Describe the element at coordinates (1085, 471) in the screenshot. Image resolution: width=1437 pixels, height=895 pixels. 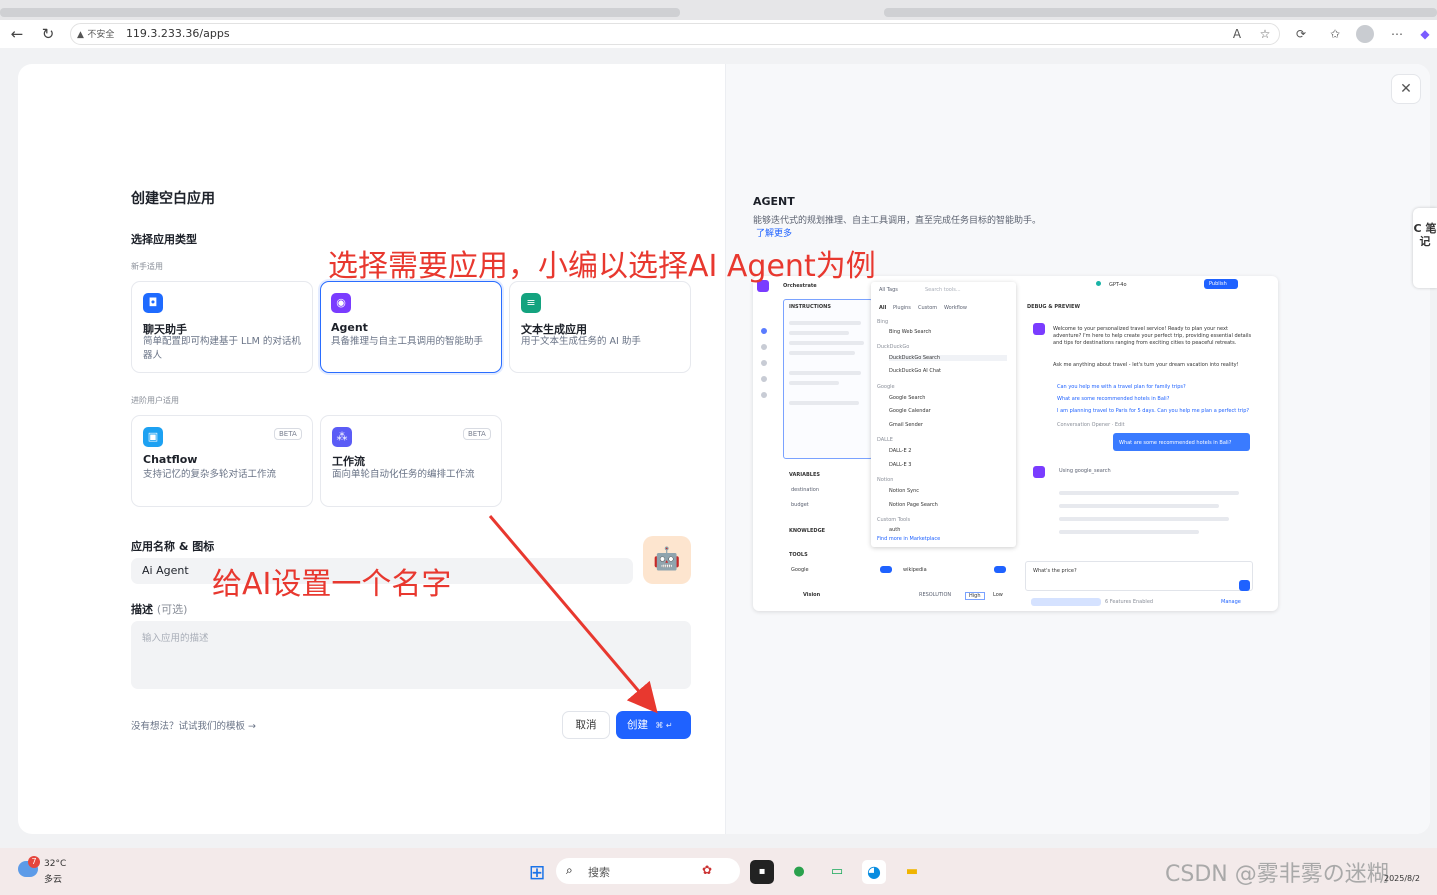
I see `using-tool: Using google_search` at that location.